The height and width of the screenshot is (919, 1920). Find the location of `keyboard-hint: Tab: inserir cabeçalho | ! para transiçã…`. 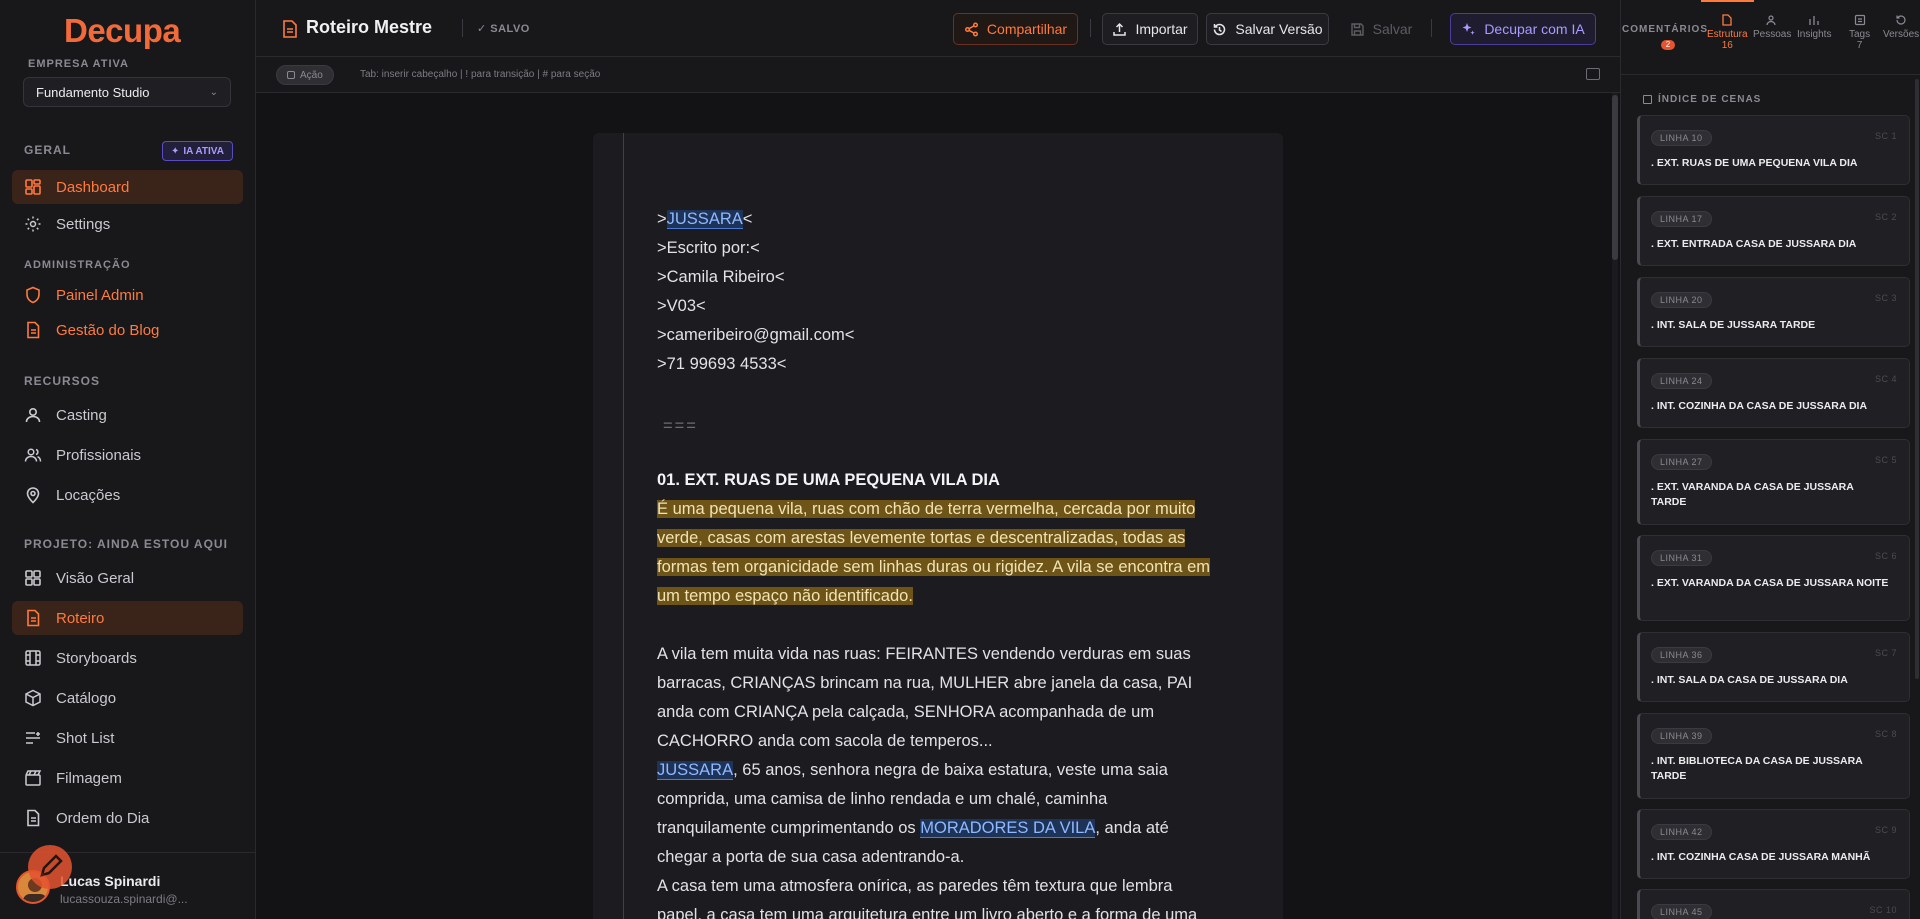

keyboard-hint: Tab: inserir cabeçalho | ! para transiçã… is located at coordinates (480, 74).